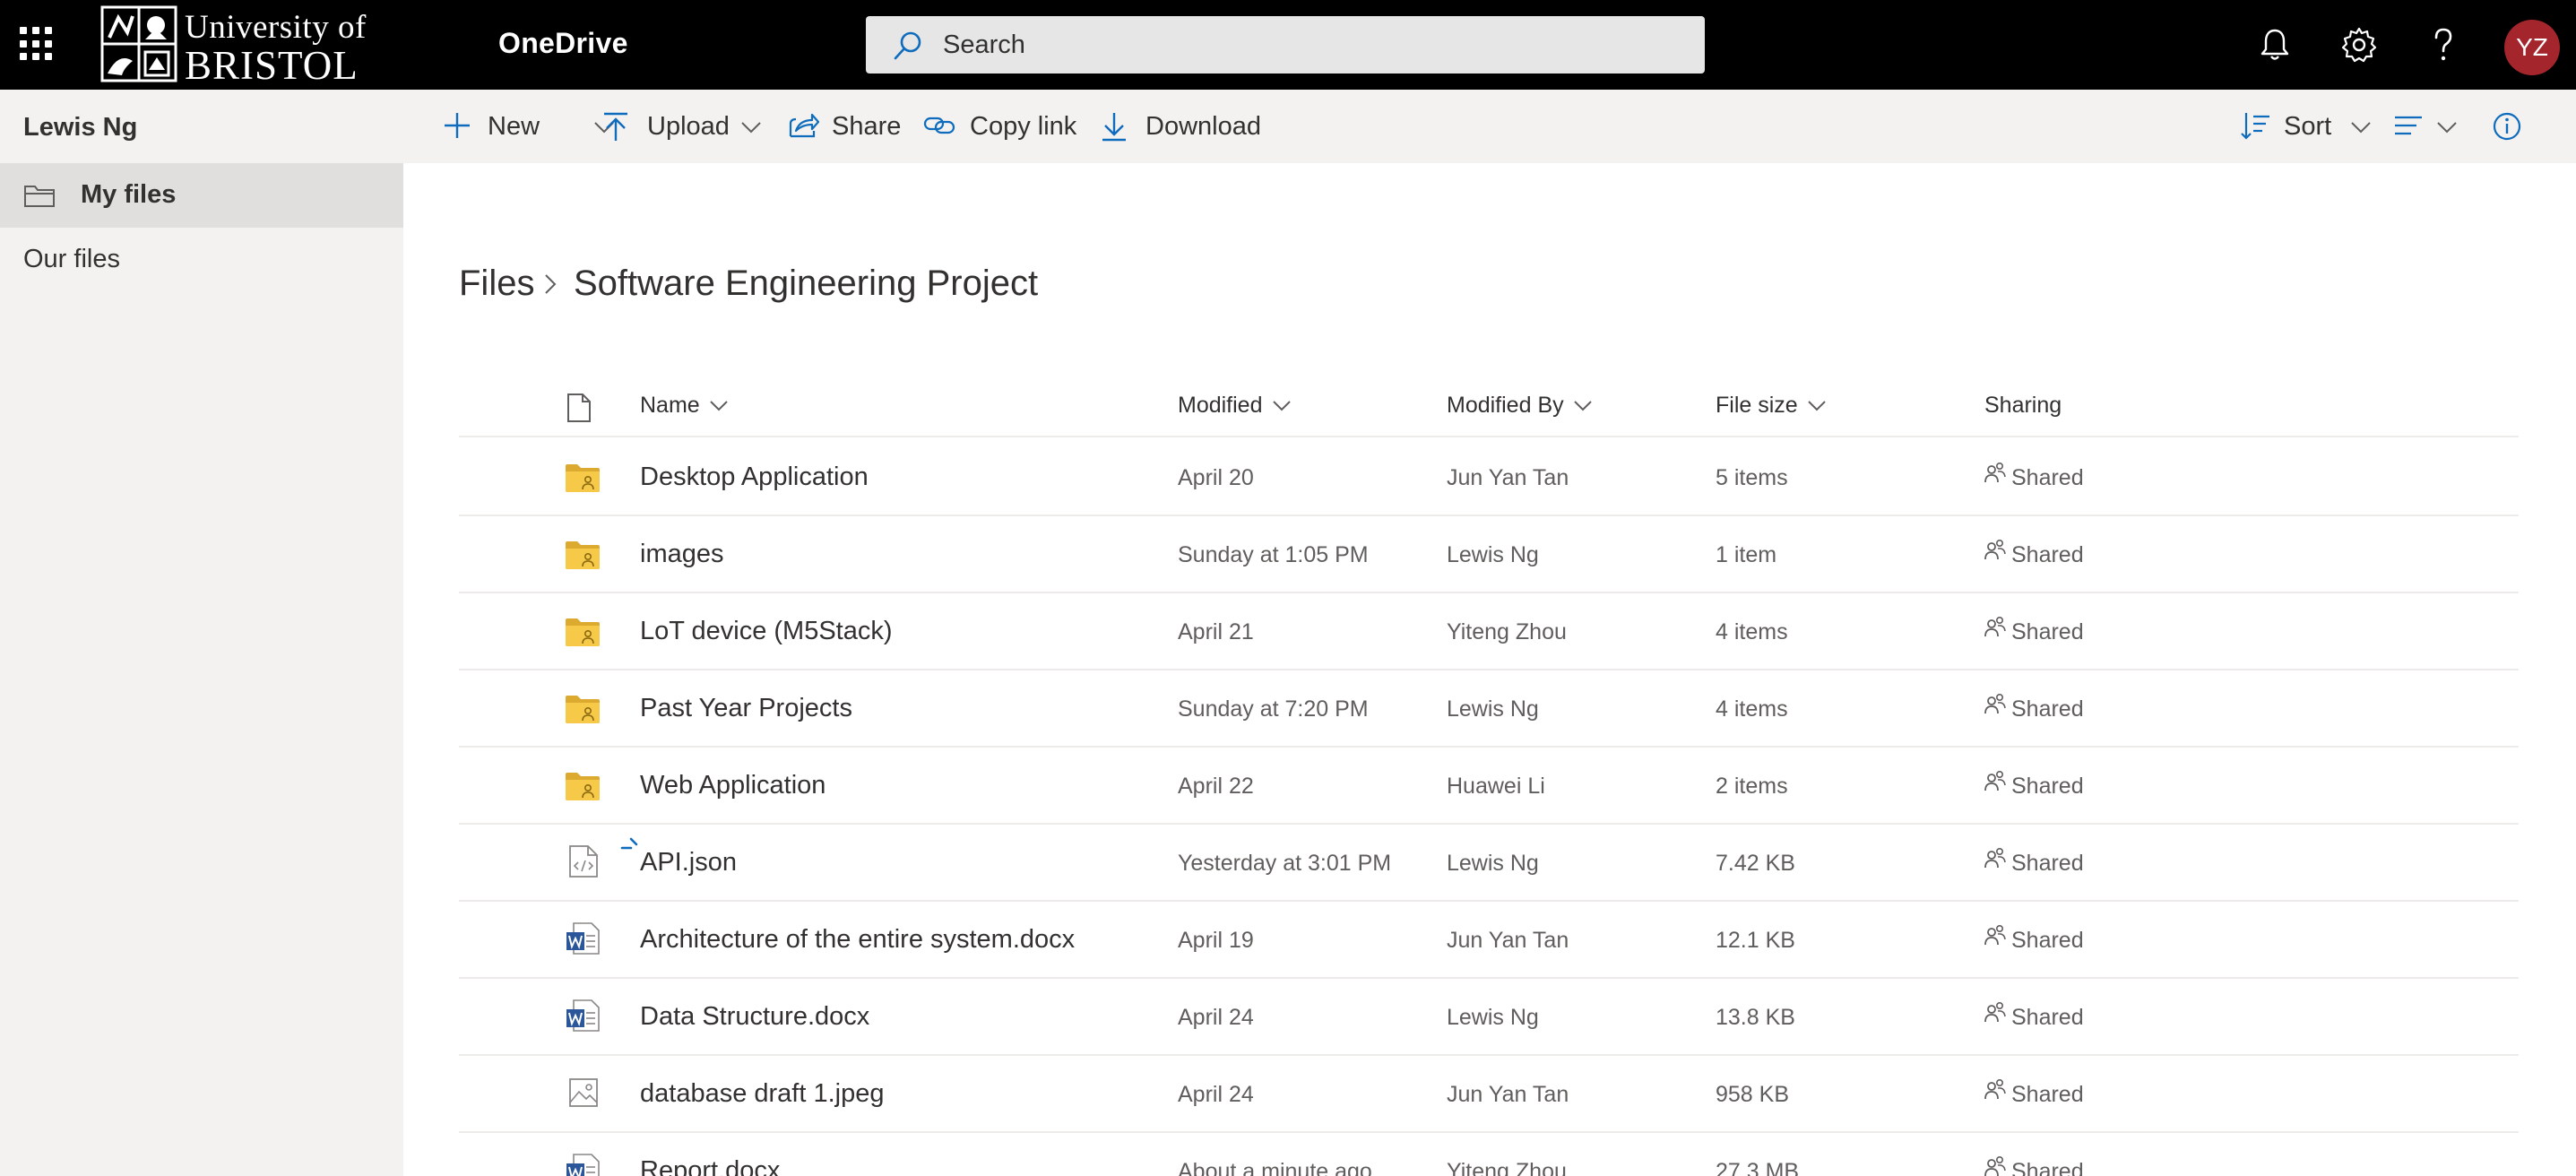 The width and height of the screenshot is (2576, 1176). I want to click on file-name: images, so click(682, 554).